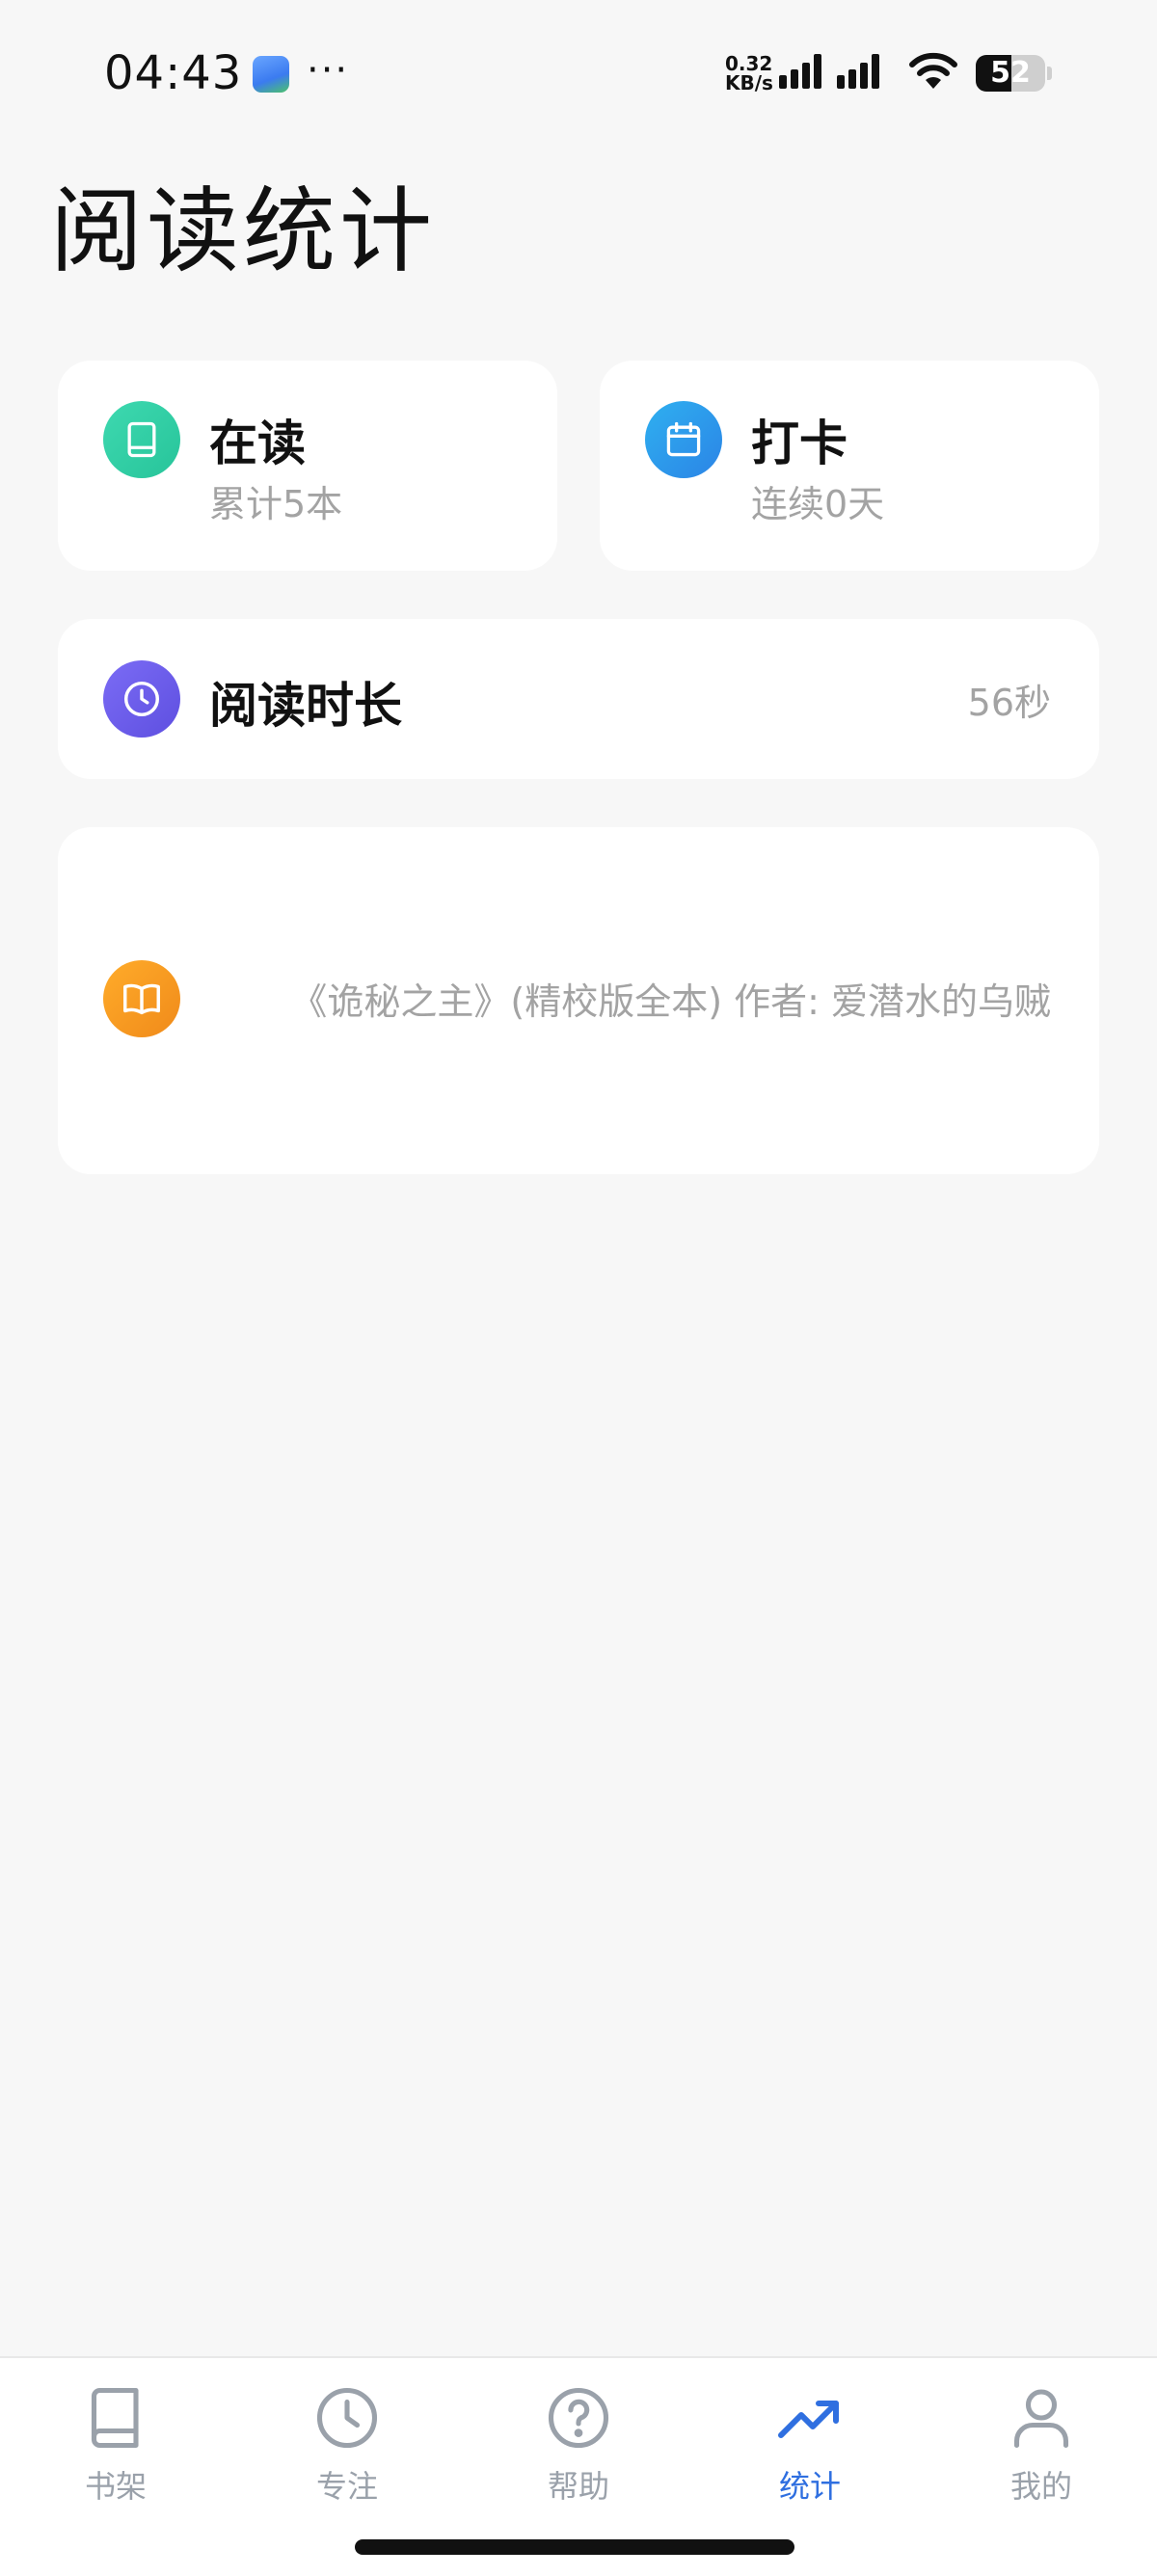 This screenshot has height=2576, width=1157. I want to click on book-icon, so click(141, 439).